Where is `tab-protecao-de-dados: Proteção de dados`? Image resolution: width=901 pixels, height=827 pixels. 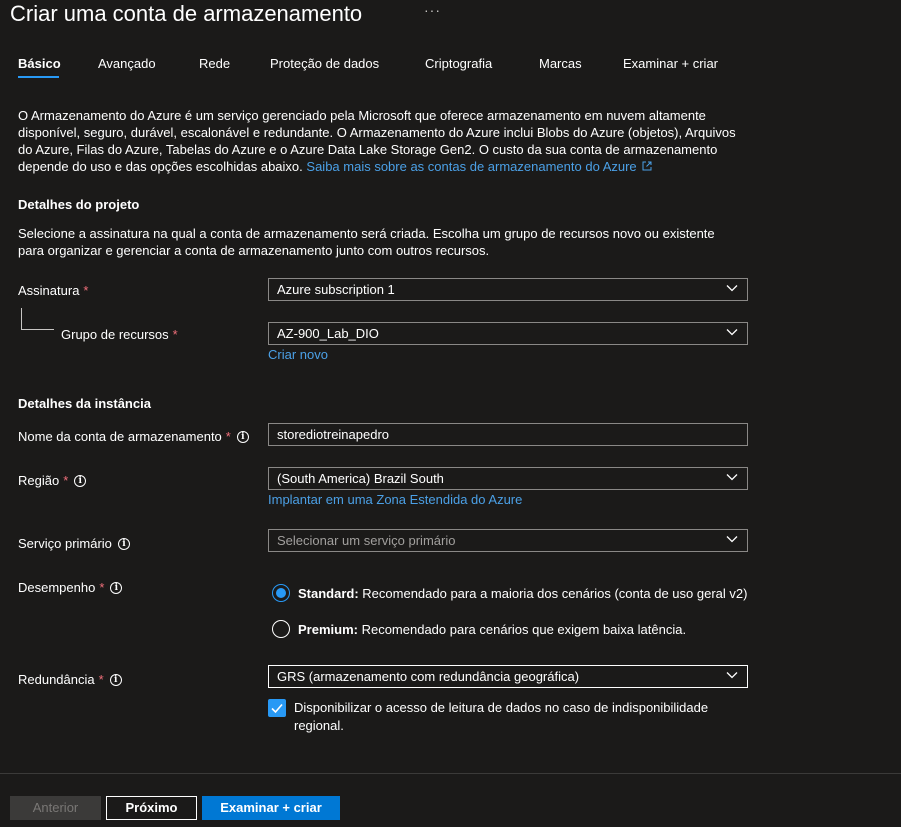 tab-protecao-de-dados: Proteção de dados is located at coordinates (324, 64).